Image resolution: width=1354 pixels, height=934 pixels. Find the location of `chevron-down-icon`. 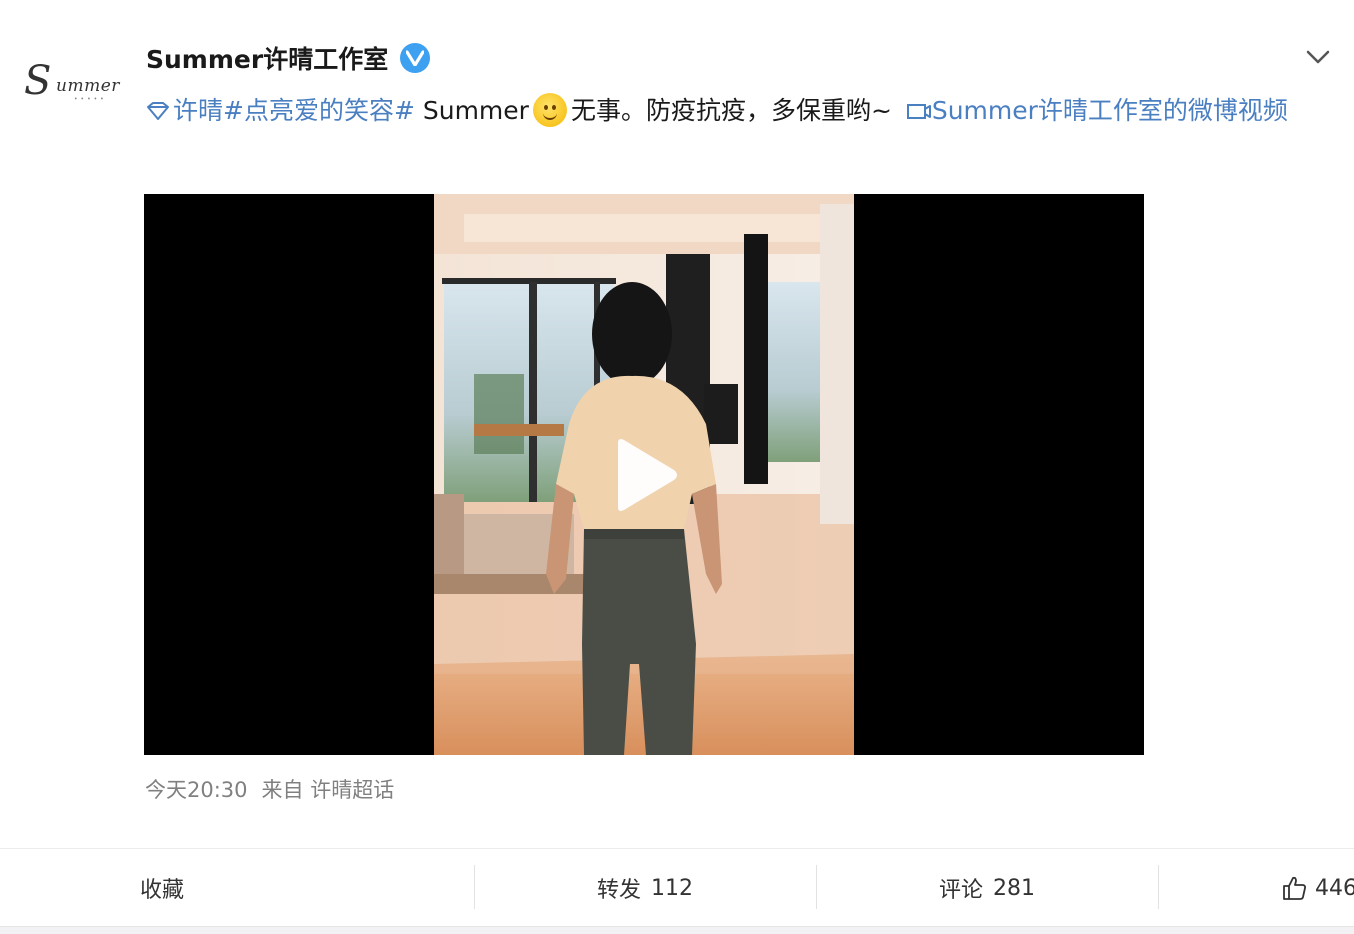

chevron-down-icon is located at coordinates (1318, 58).